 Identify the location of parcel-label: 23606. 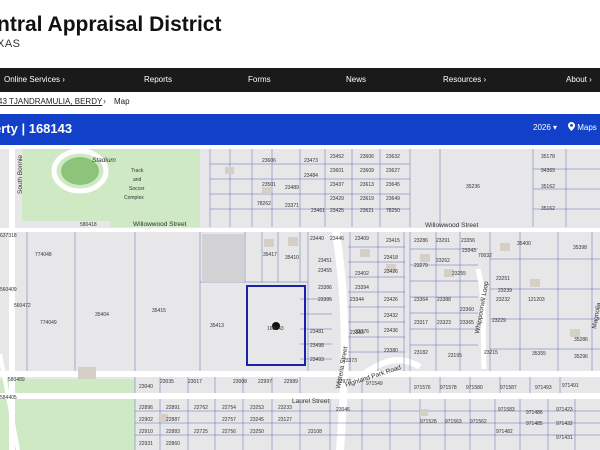
(269, 161).